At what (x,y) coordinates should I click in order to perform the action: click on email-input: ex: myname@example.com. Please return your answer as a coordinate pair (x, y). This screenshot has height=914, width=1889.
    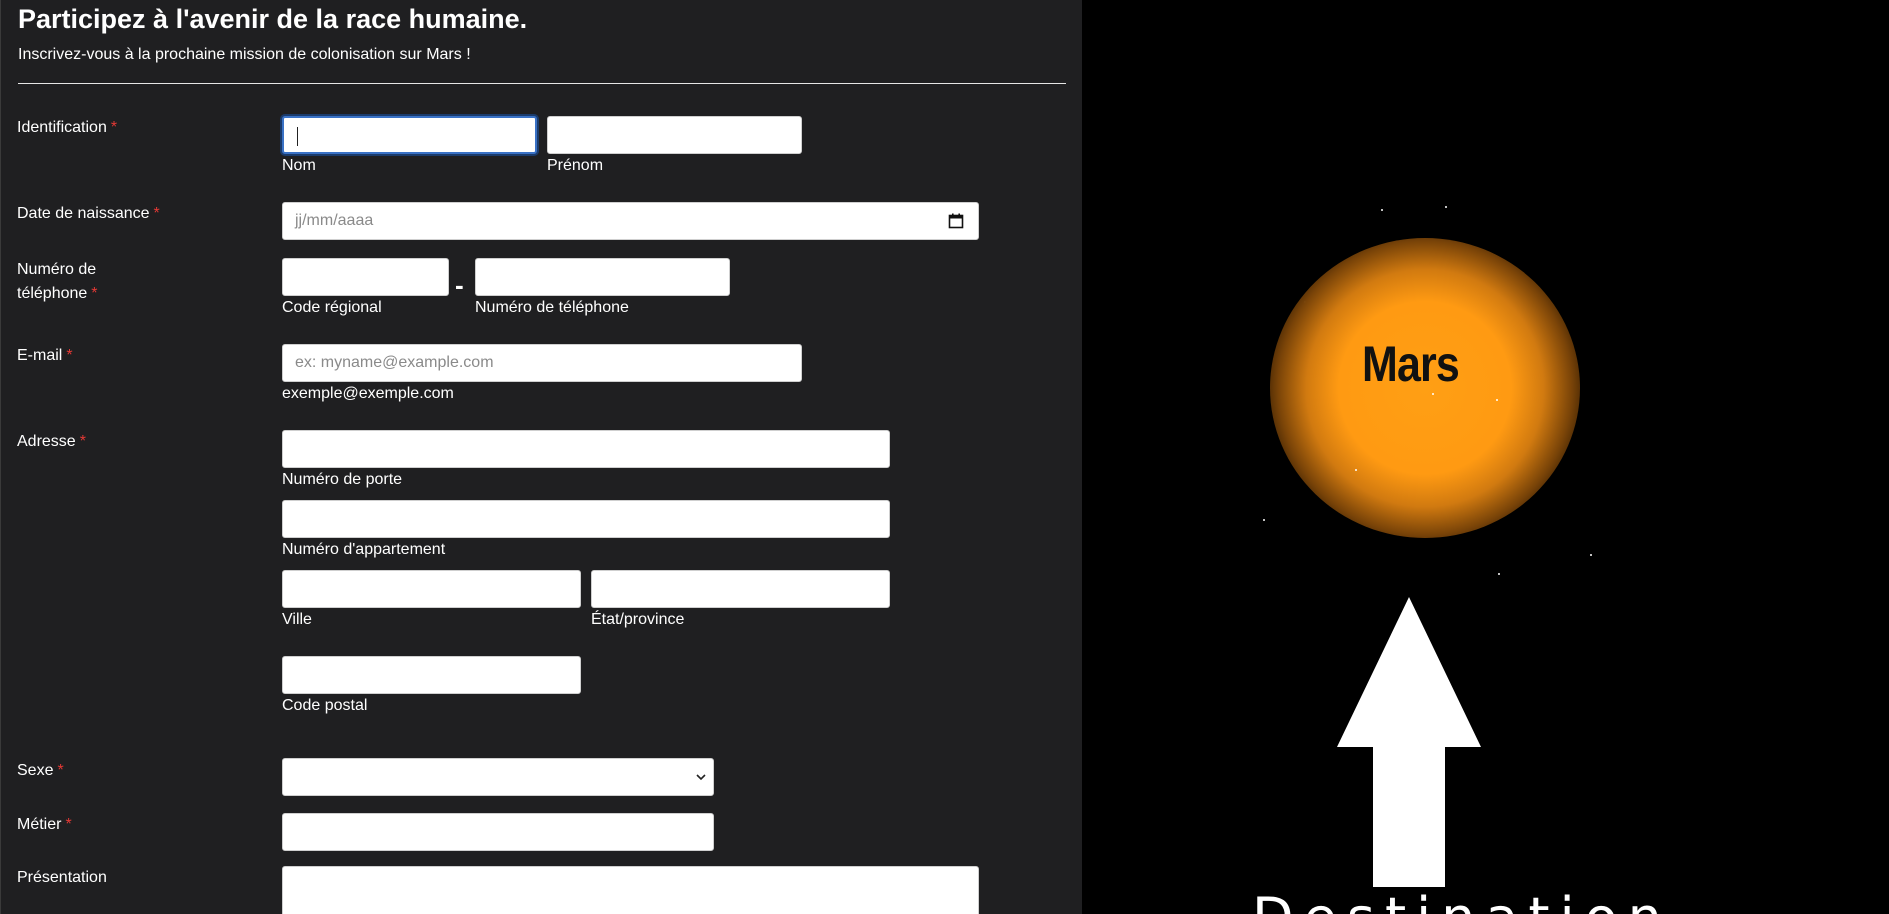
    Looking at the image, I should click on (542, 363).